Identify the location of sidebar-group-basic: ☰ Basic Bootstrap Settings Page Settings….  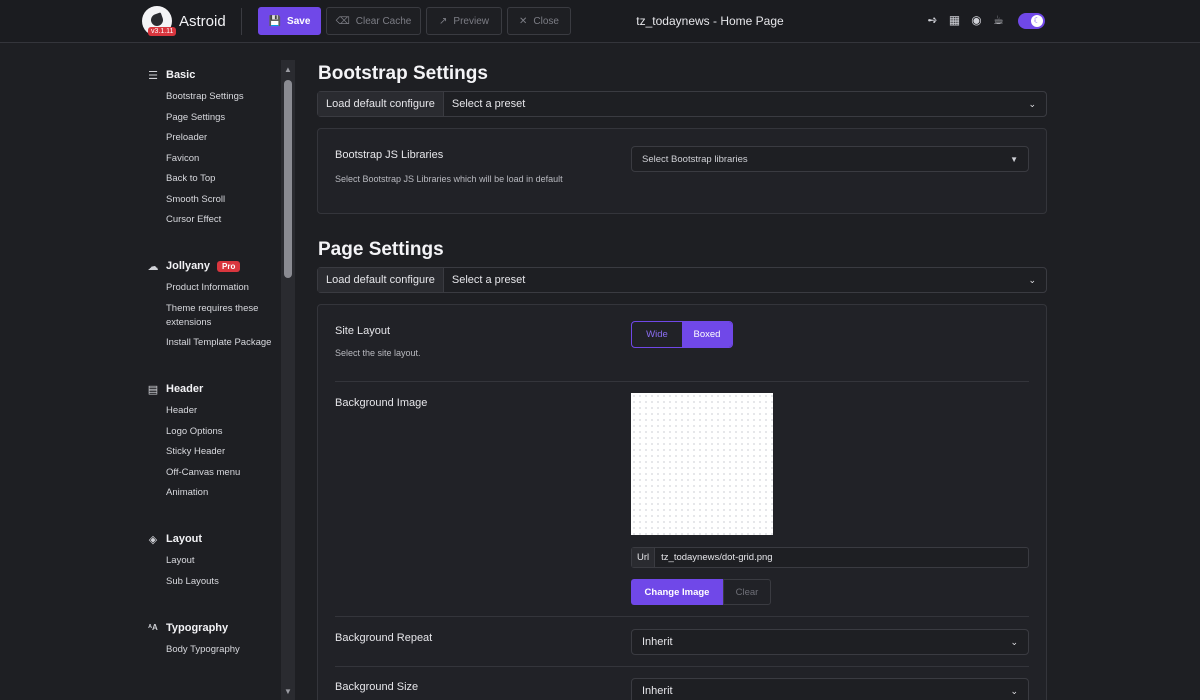
(210, 146).